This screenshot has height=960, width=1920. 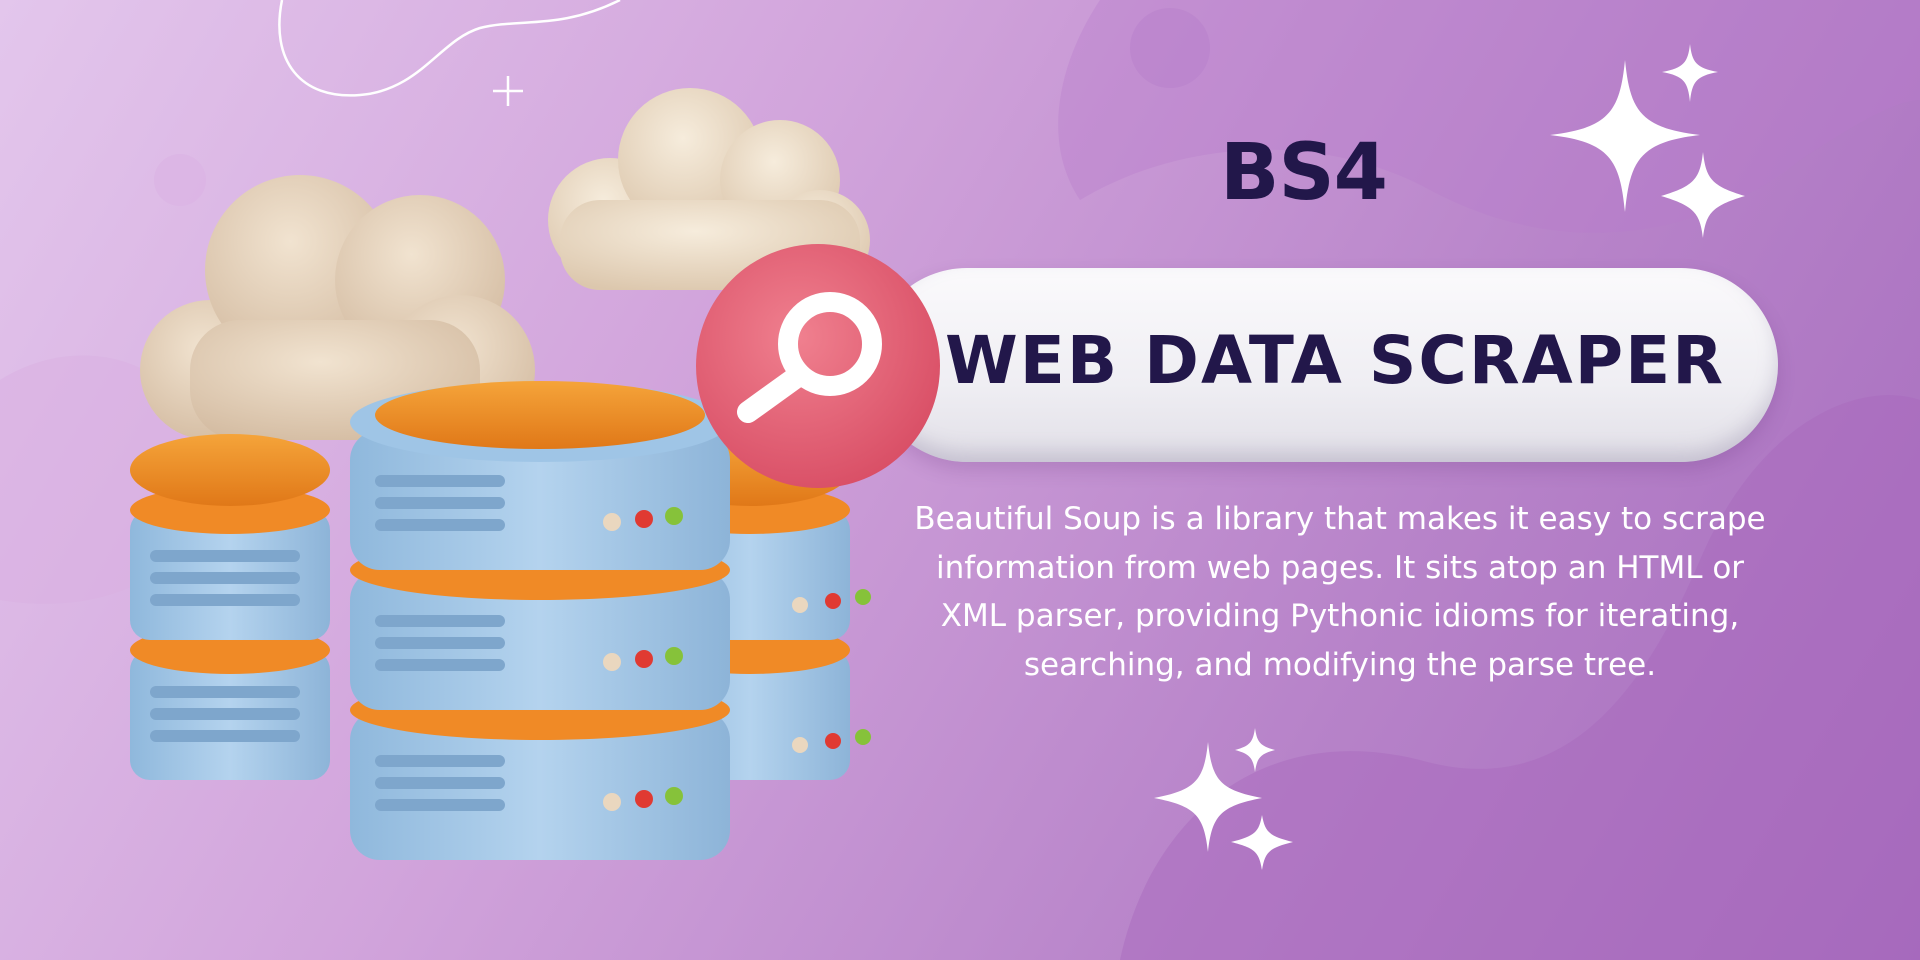 What do you see at coordinates (540, 620) in the screenshot?
I see `server-stack-center` at bounding box center [540, 620].